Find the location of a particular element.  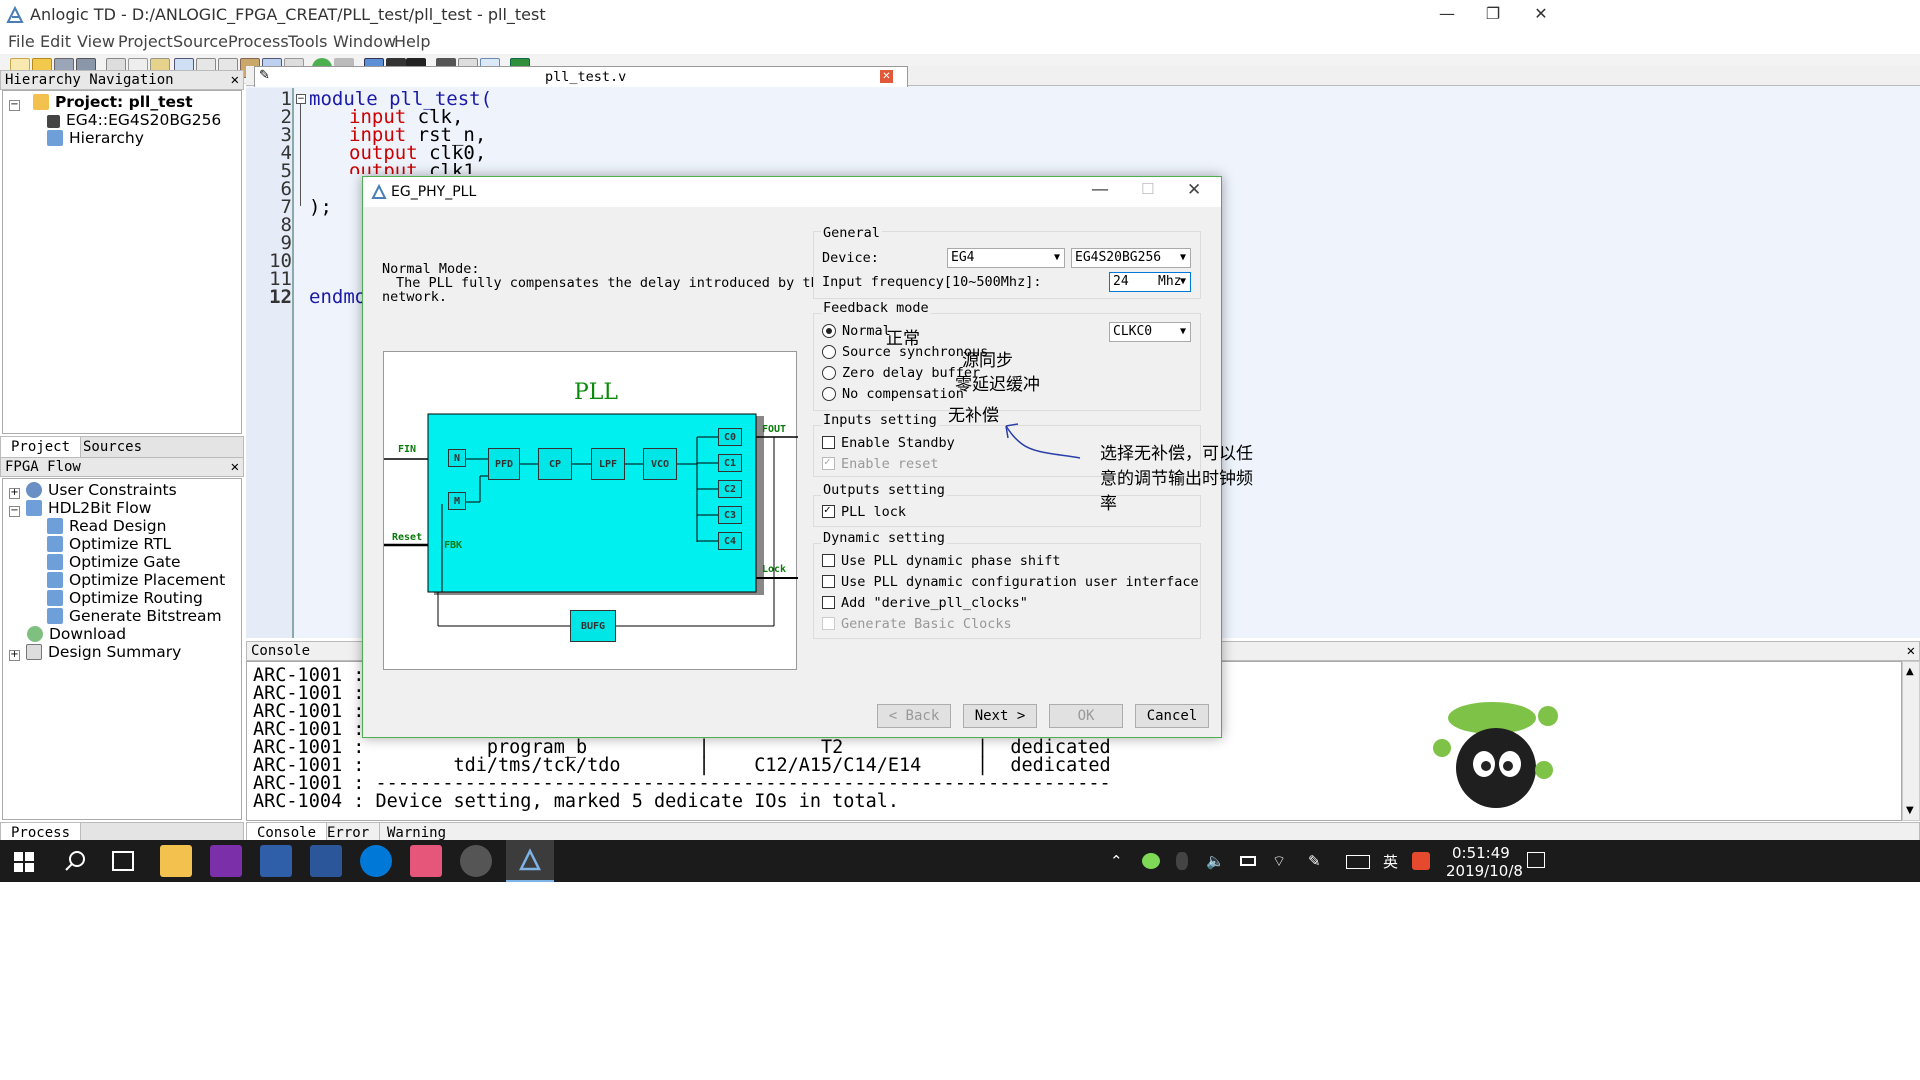

word-icon is located at coordinates (326, 861).